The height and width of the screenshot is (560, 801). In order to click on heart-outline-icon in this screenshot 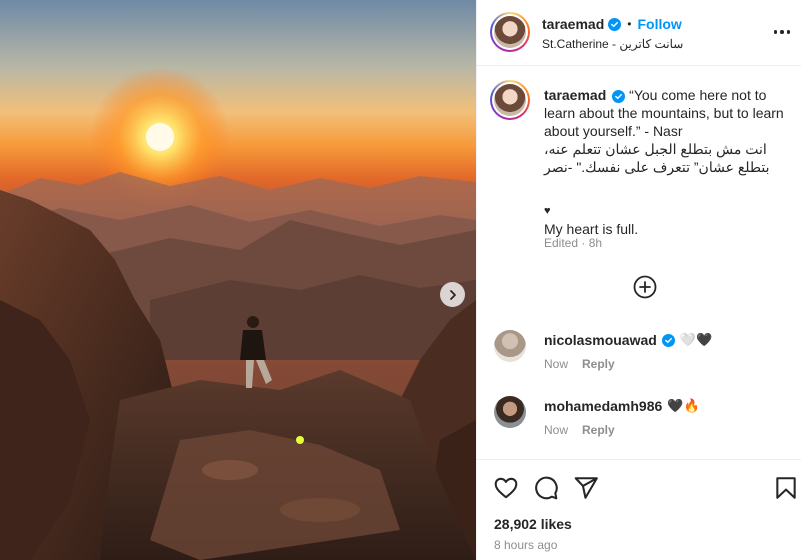, I will do `click(506, 488)`.